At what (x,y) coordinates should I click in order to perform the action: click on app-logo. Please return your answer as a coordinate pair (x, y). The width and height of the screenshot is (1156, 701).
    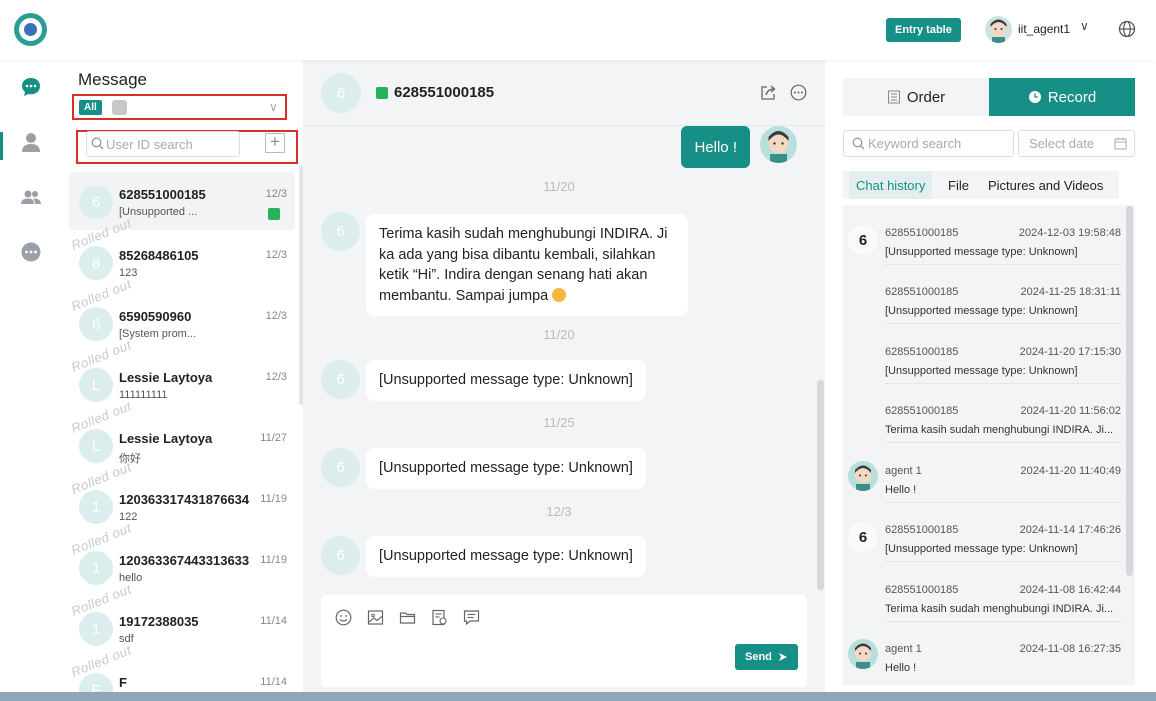
    Looking at the image, I should click on (30, 29).